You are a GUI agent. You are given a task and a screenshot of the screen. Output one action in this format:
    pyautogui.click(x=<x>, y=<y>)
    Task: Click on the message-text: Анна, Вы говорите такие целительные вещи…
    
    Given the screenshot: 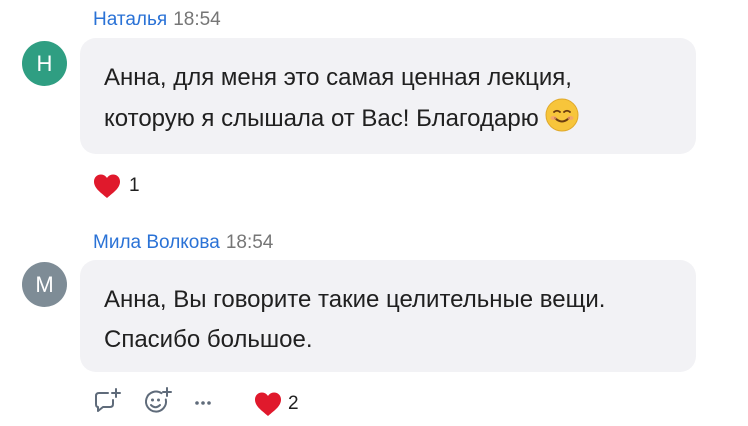 What is the action you would take?
    pyautogui.click(x=355, y=319)
    